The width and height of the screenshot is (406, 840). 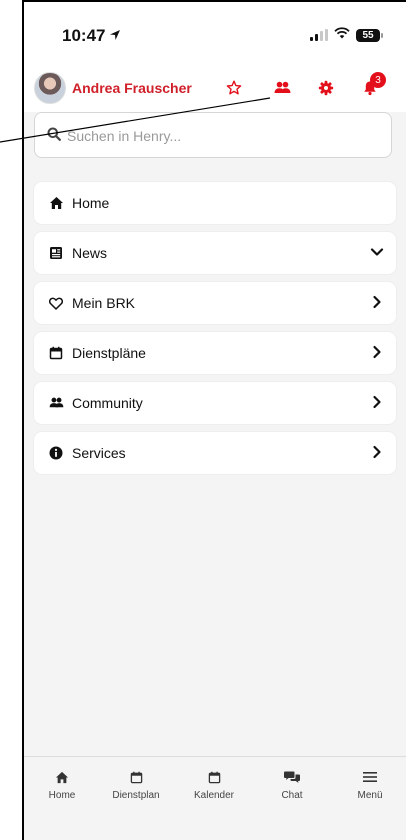 What do you see at coordinates (99, 453) in the screenshot?
I see `menu-item-label: Services` at bounding box center [99, 453].